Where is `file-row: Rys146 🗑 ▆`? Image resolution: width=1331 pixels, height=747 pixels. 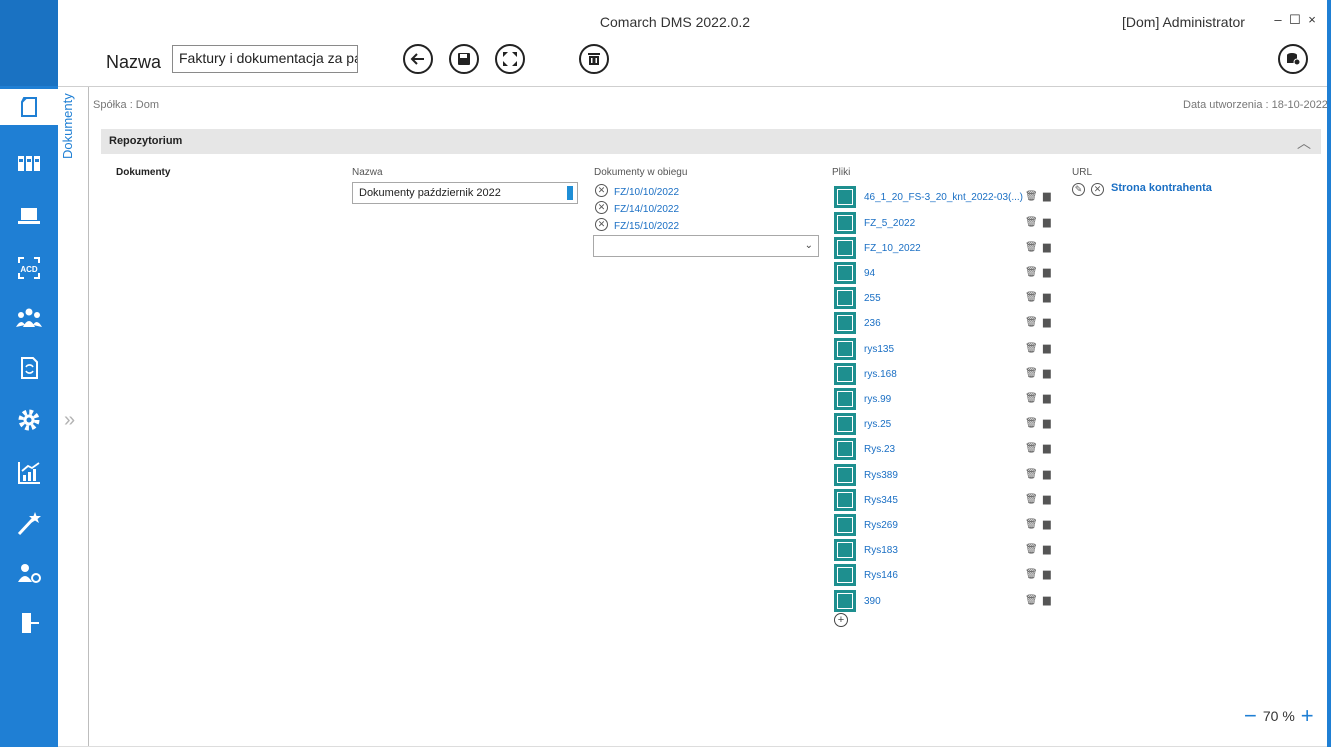
file-row: Rys146 🗑 ▆ is located at coordinates (949, 575).